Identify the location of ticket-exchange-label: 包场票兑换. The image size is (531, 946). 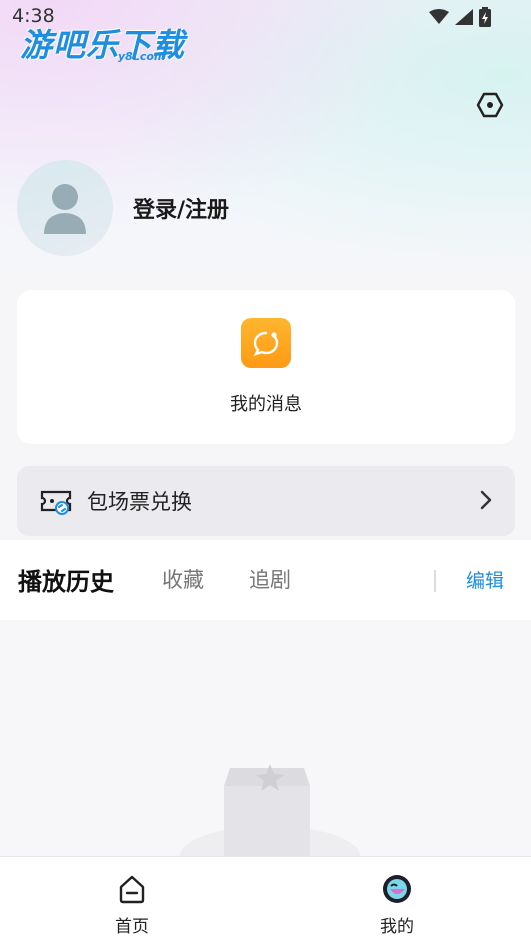
(139, 502).